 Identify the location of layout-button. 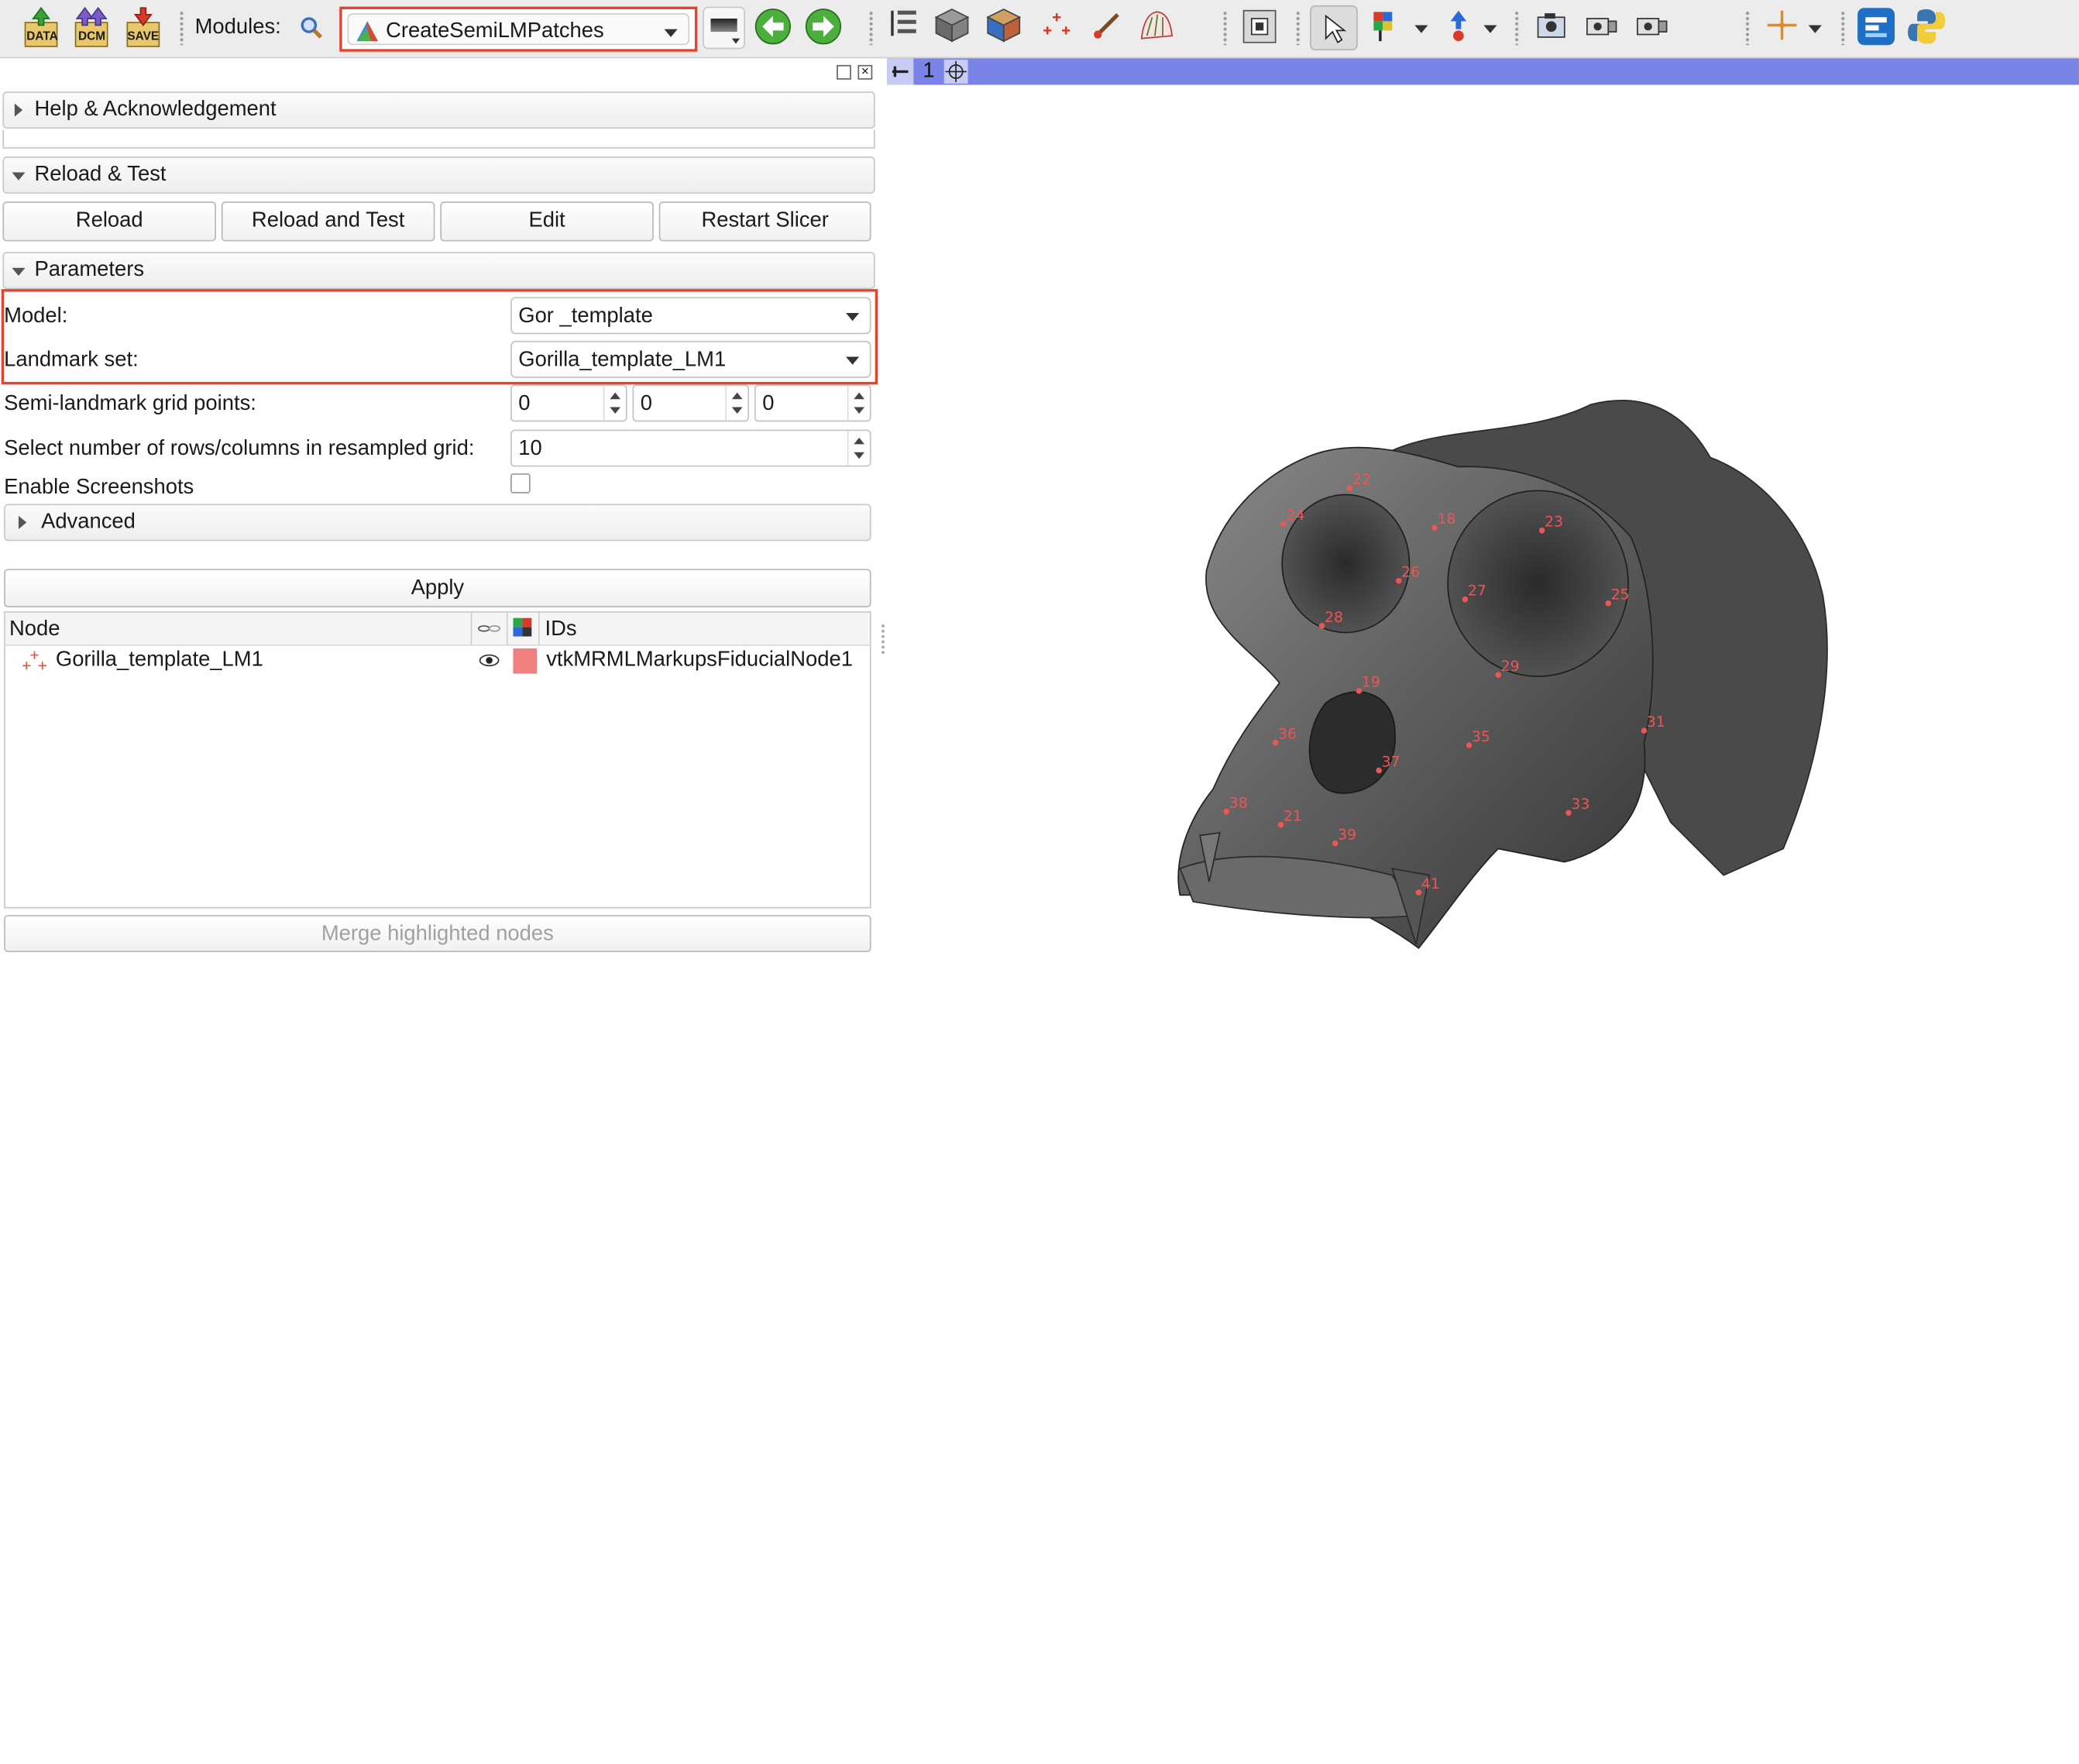
(1259, 26).